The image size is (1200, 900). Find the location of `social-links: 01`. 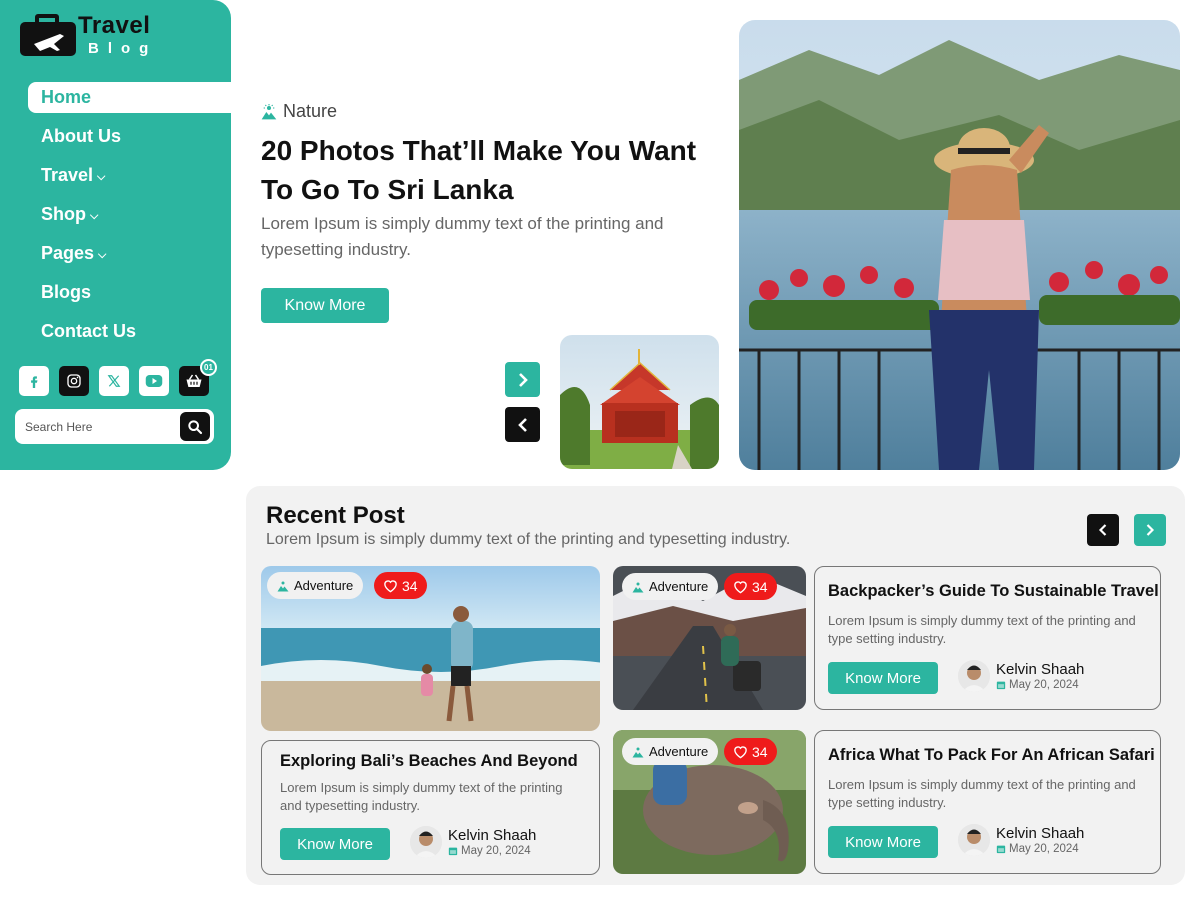

social-links: 01 is located at coordinates (118, 377).